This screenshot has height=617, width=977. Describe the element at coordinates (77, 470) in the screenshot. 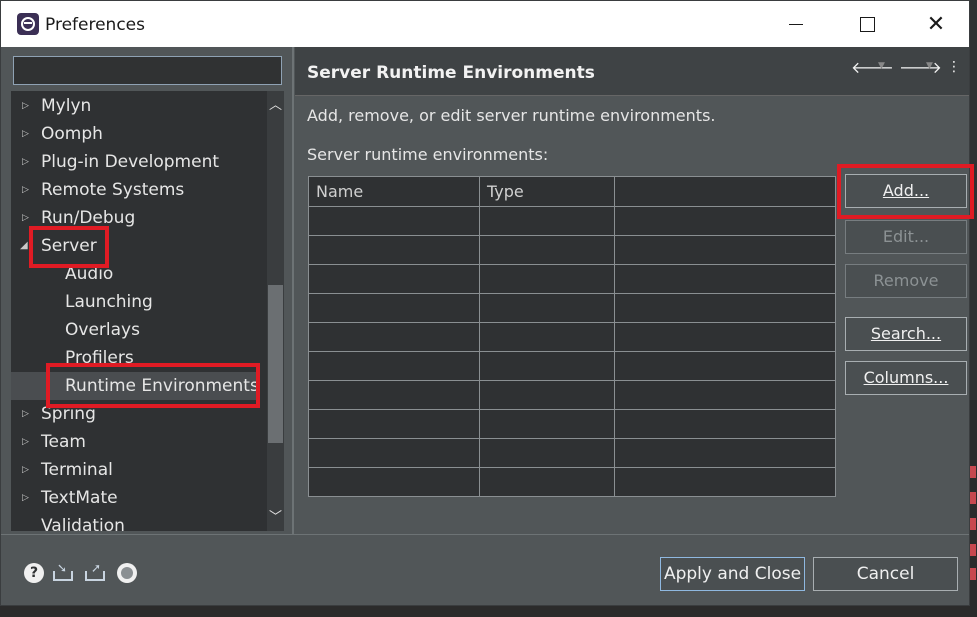

I see `tree-item-label: Terminal` at that location.